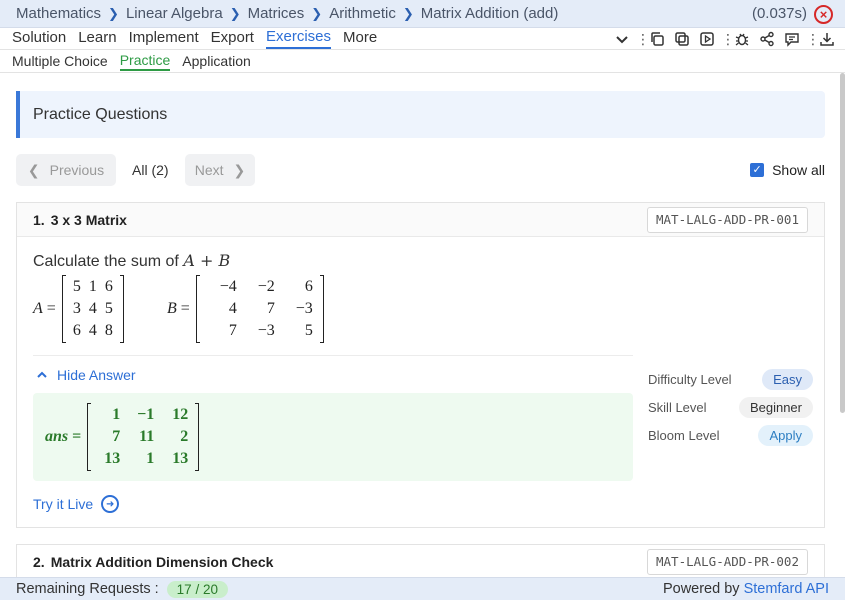 The image size is (845, 600). I want to click on question-2-number: 2., so click(39, 562).